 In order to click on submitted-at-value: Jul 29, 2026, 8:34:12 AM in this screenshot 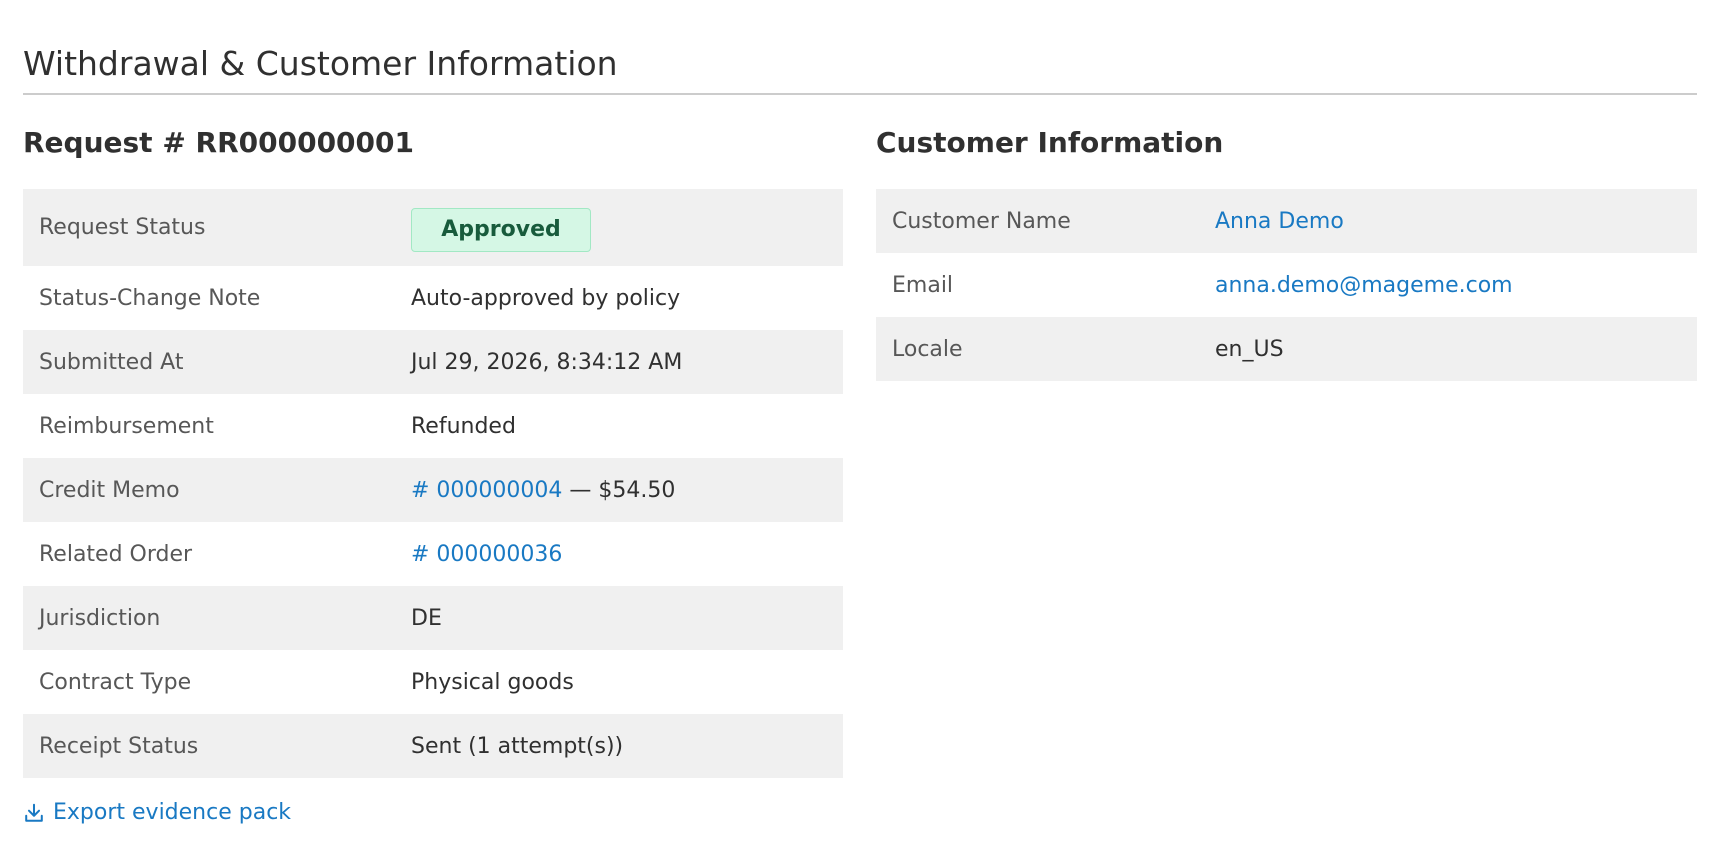, I will do `click(547, 362)`.